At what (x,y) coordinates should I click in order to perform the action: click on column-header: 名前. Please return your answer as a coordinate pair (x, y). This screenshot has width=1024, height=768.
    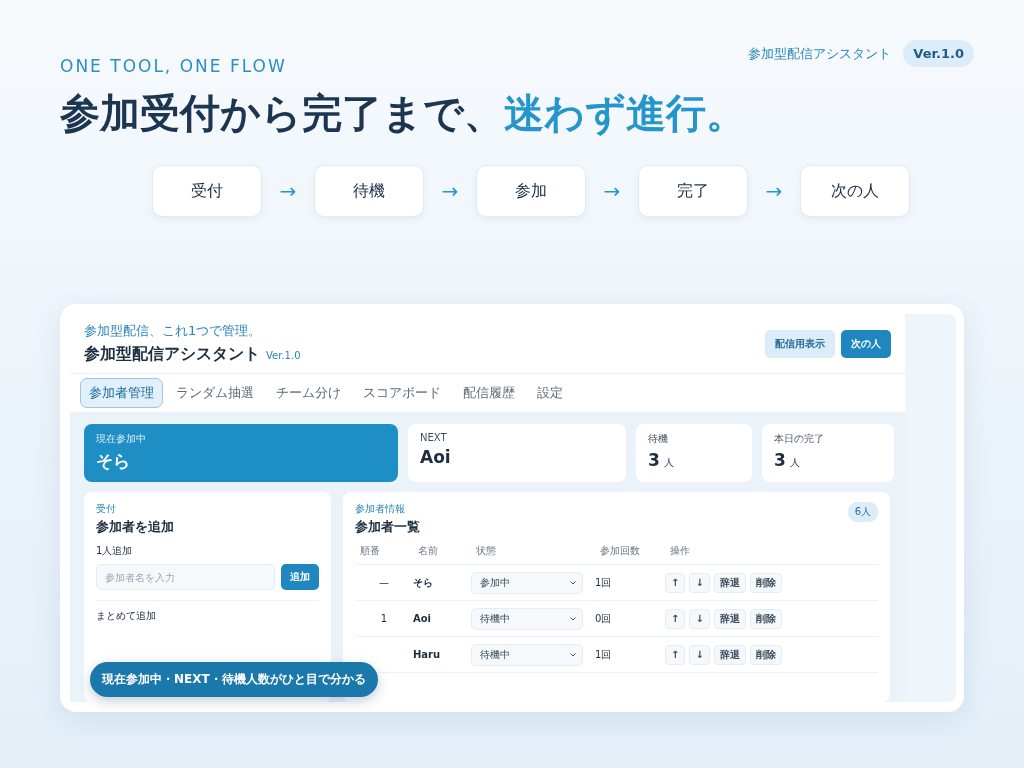
    Looking at the image, I should click on (428, 551).